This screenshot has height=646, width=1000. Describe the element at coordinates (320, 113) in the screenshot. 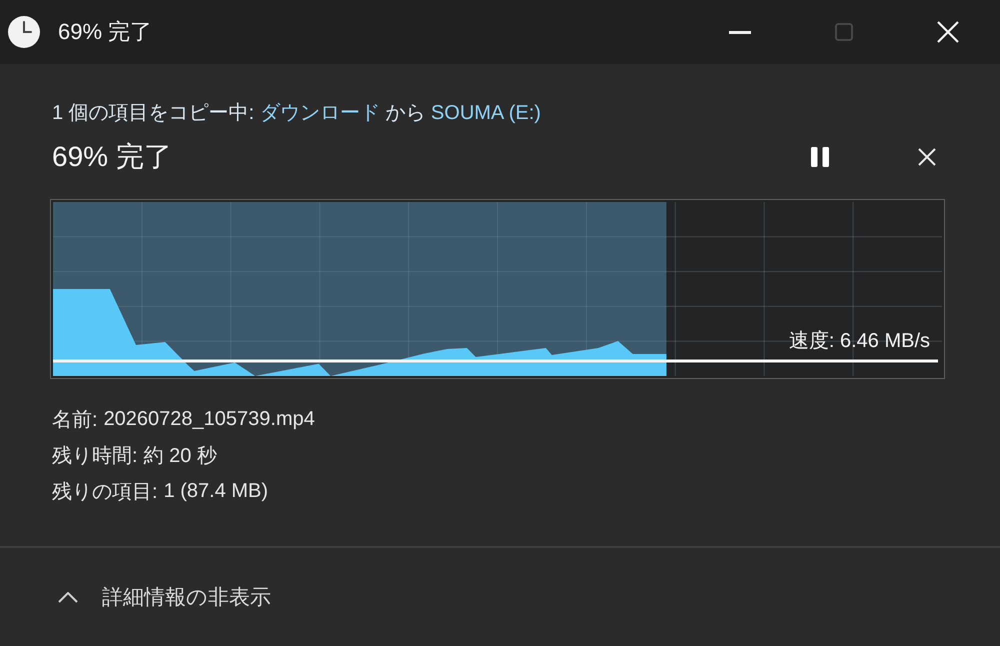

I see `source-folder-link: ダウンロード` at that location.